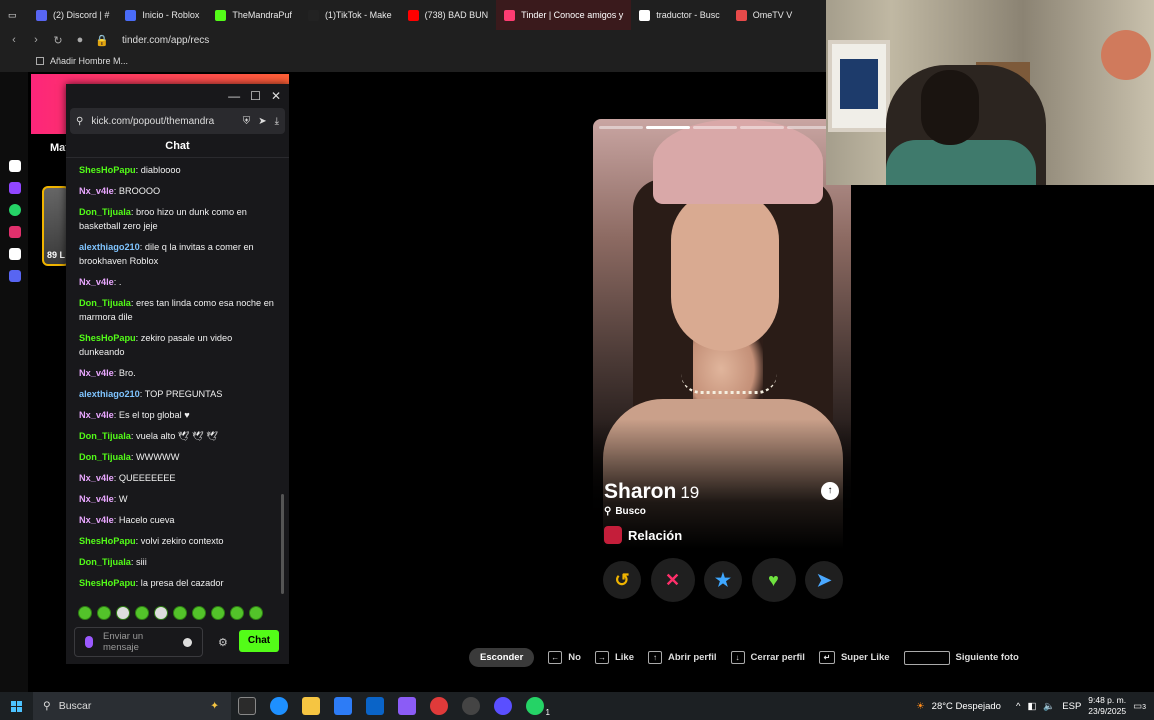  Describe the element at coordinates (282, 544) in the screenshot. I see `chat-scrollbar` at that location.